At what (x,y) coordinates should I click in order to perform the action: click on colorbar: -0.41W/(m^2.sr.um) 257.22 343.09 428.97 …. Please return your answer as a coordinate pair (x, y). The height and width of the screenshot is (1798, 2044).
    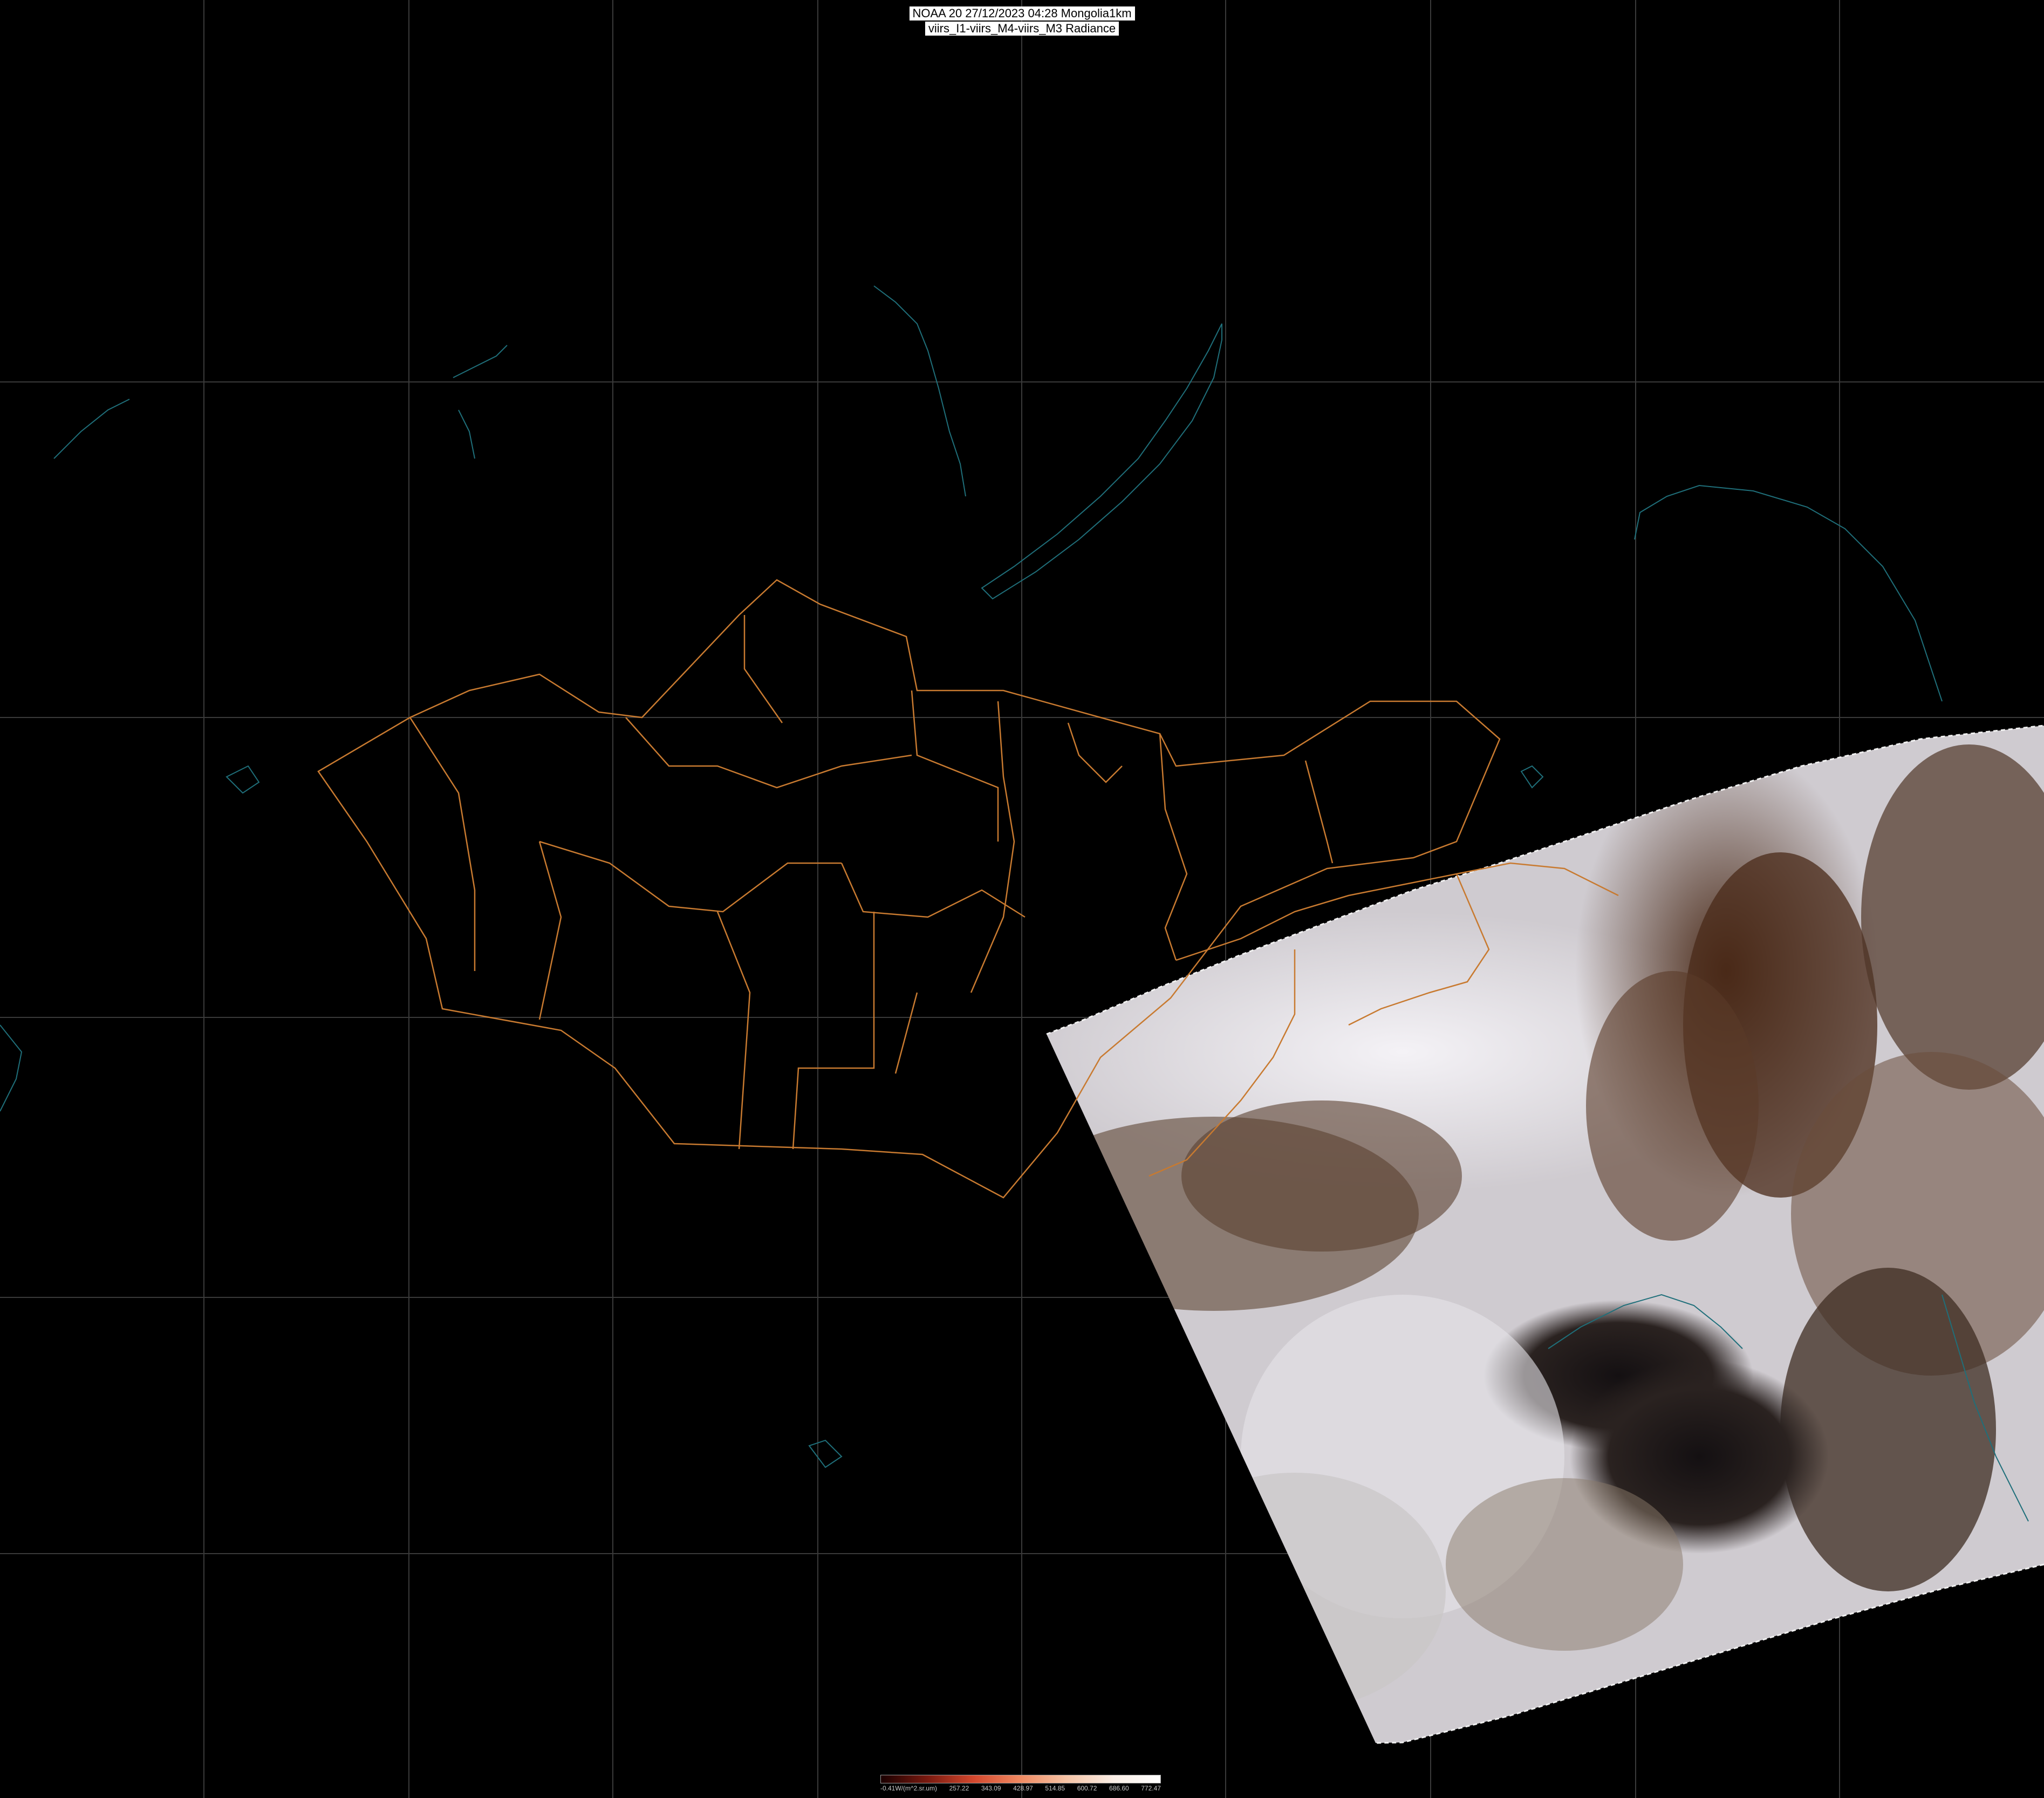
    Looking at the image, I should click on (1020, 1784).